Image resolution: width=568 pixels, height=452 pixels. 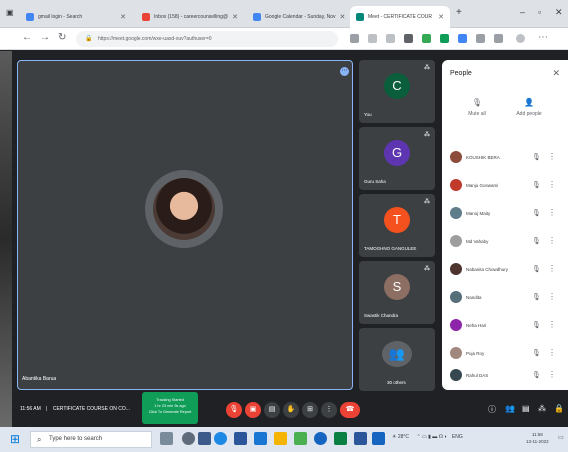 What do you see at coordinates (234, 410) in the screenshot?
I see `mic-toggle-button: 🎙` at bounding box center [234, 410].